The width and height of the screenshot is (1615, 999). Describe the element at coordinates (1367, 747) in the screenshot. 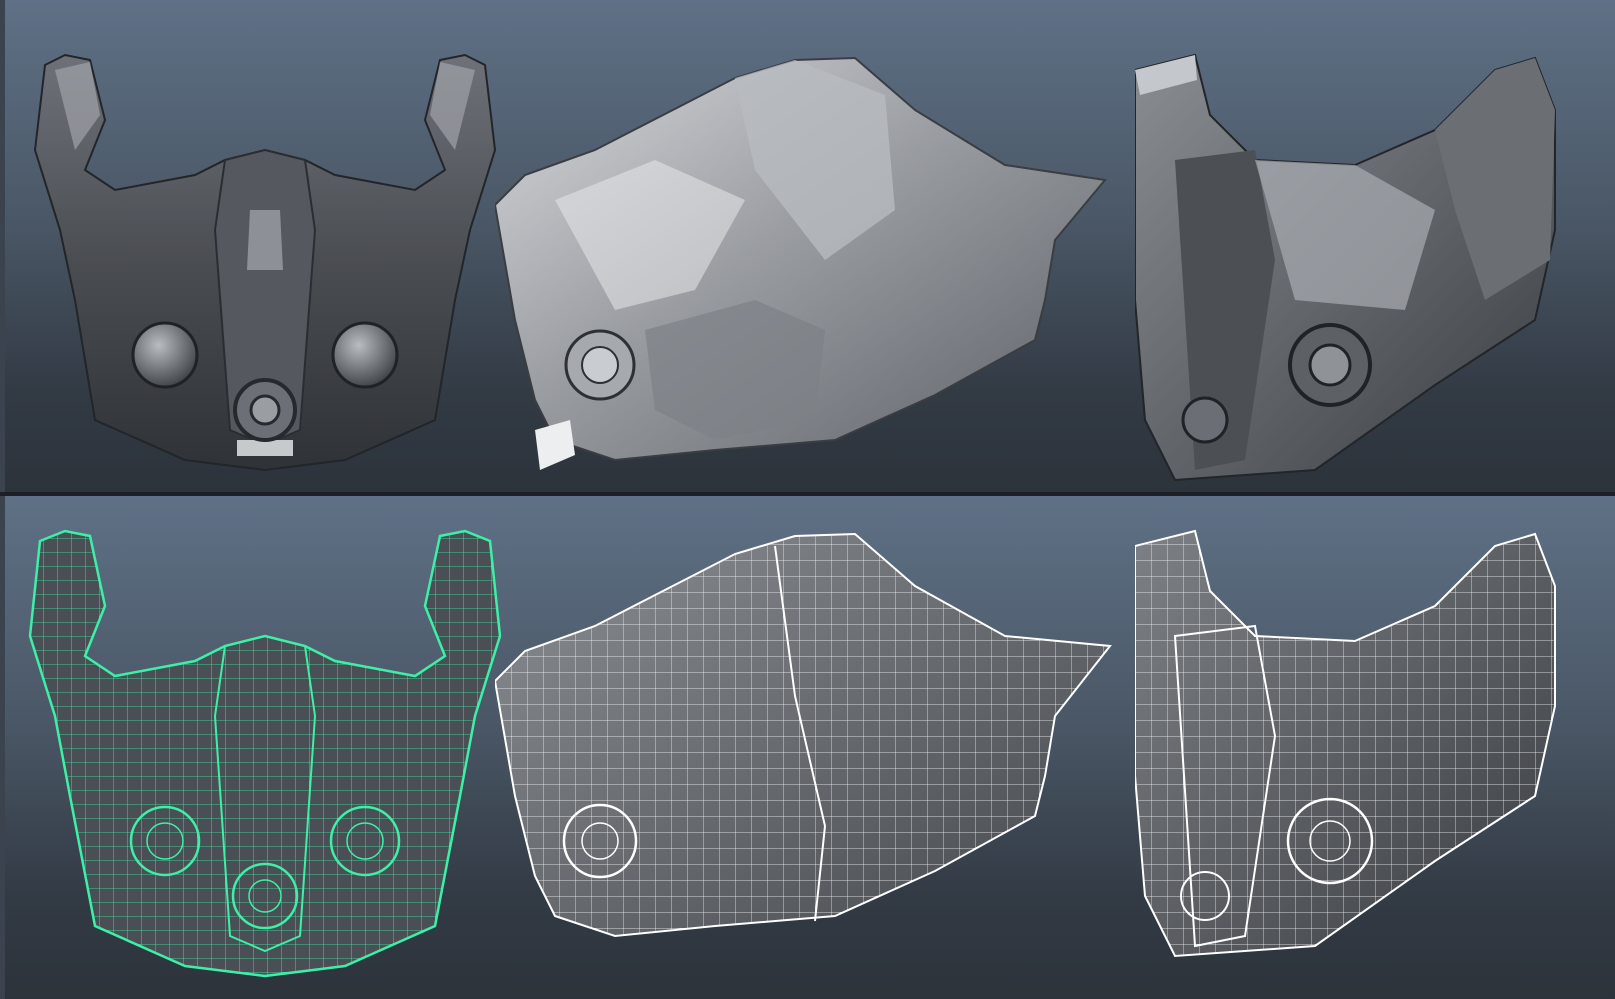

I see `mask-three-quarter-wireframe` at that location.